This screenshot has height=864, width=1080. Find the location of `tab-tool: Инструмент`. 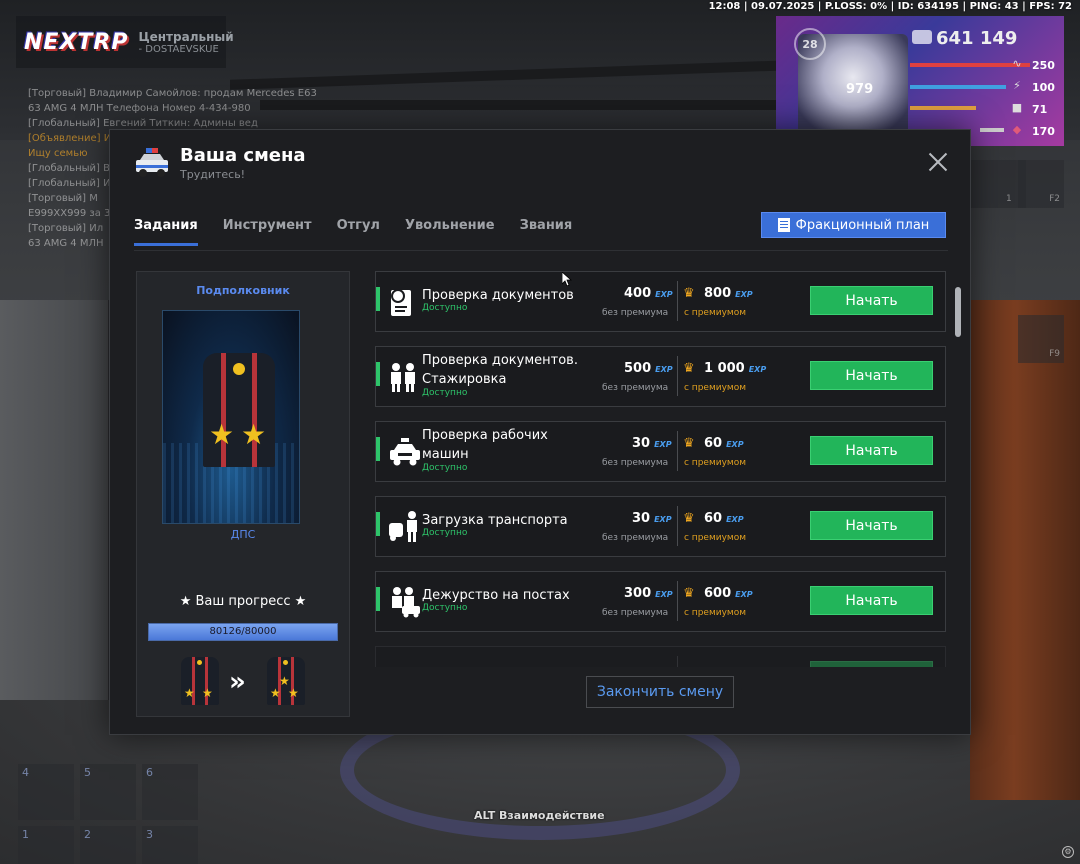

tab-tool: Инструмент is located at coordinates (267, 231).